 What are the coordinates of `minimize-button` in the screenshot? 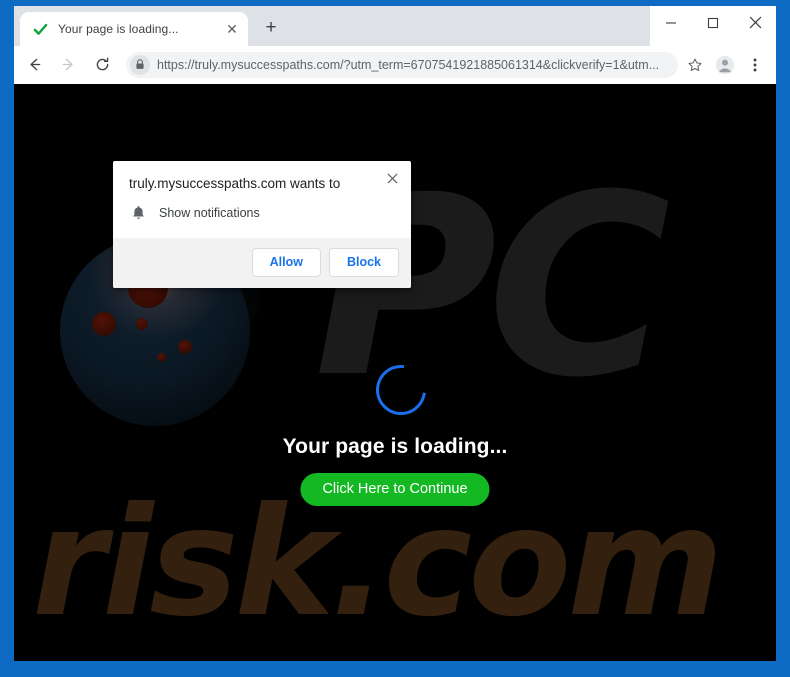 It's located at (671, 22).